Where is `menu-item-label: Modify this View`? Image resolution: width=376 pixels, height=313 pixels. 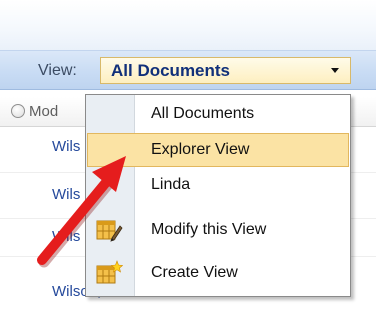 menu-item-label: Modify this View is located at coordinates (209, 229).